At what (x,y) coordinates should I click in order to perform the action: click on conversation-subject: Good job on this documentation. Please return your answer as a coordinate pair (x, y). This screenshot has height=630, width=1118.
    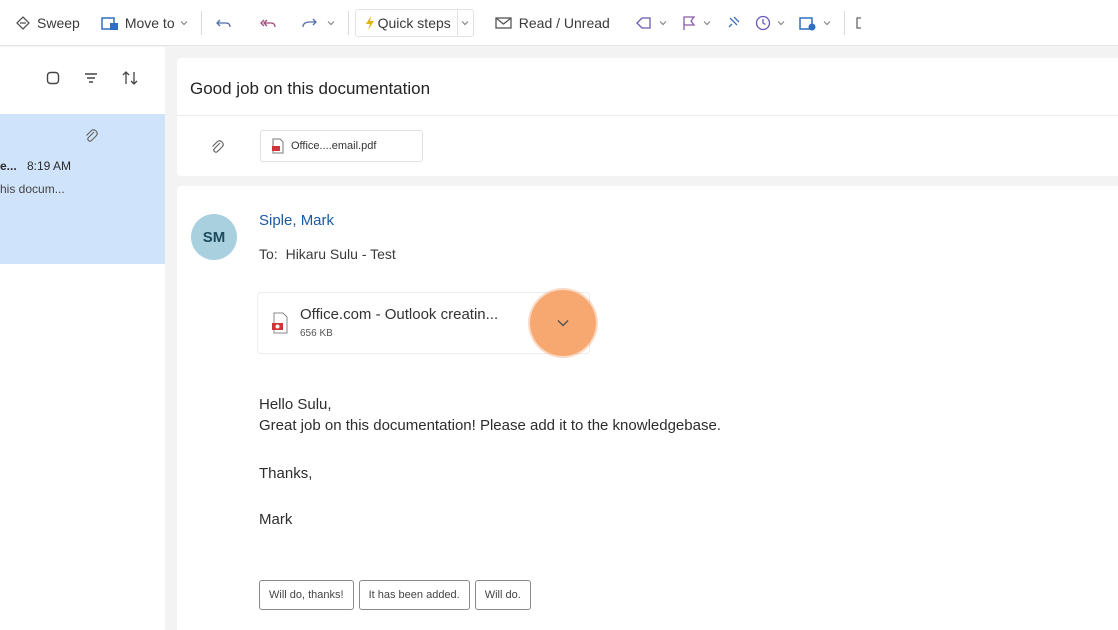
    Looking at the image, I should click on (310, 88).